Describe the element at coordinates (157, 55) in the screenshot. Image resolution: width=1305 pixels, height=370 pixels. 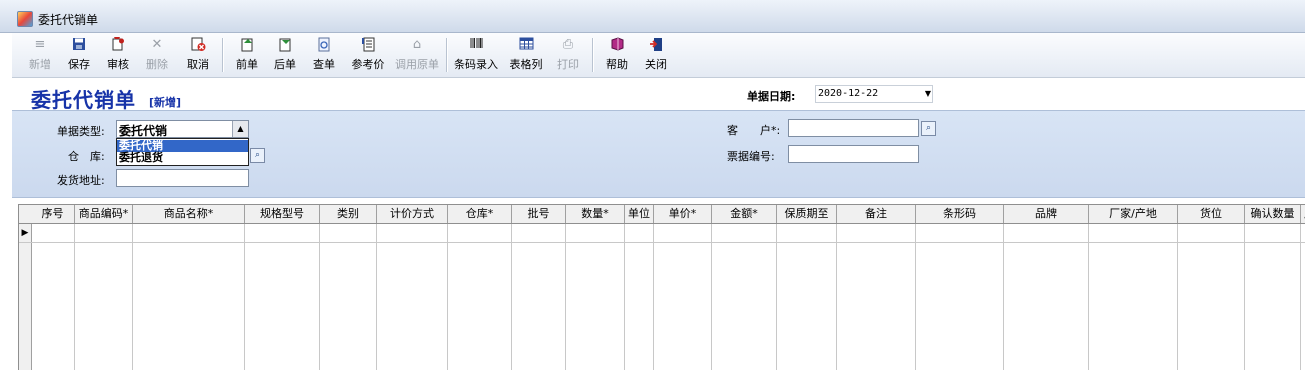
I see `delete-button: ✕ 删除` at that location.